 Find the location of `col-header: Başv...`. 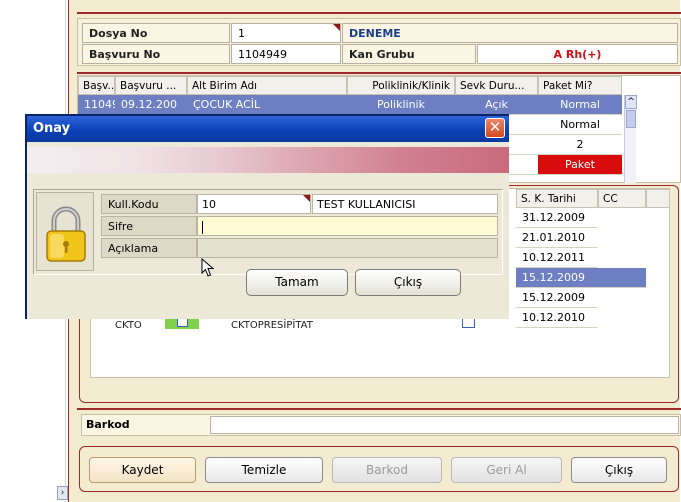

col-header: Başv... is located at coordinates (96, 85).